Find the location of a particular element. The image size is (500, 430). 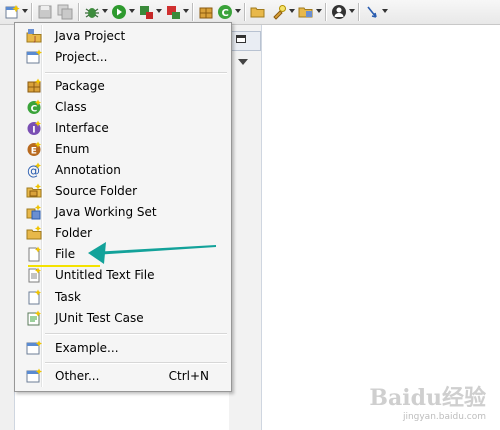

view-menu-icon is located at coordinates (243, 62).